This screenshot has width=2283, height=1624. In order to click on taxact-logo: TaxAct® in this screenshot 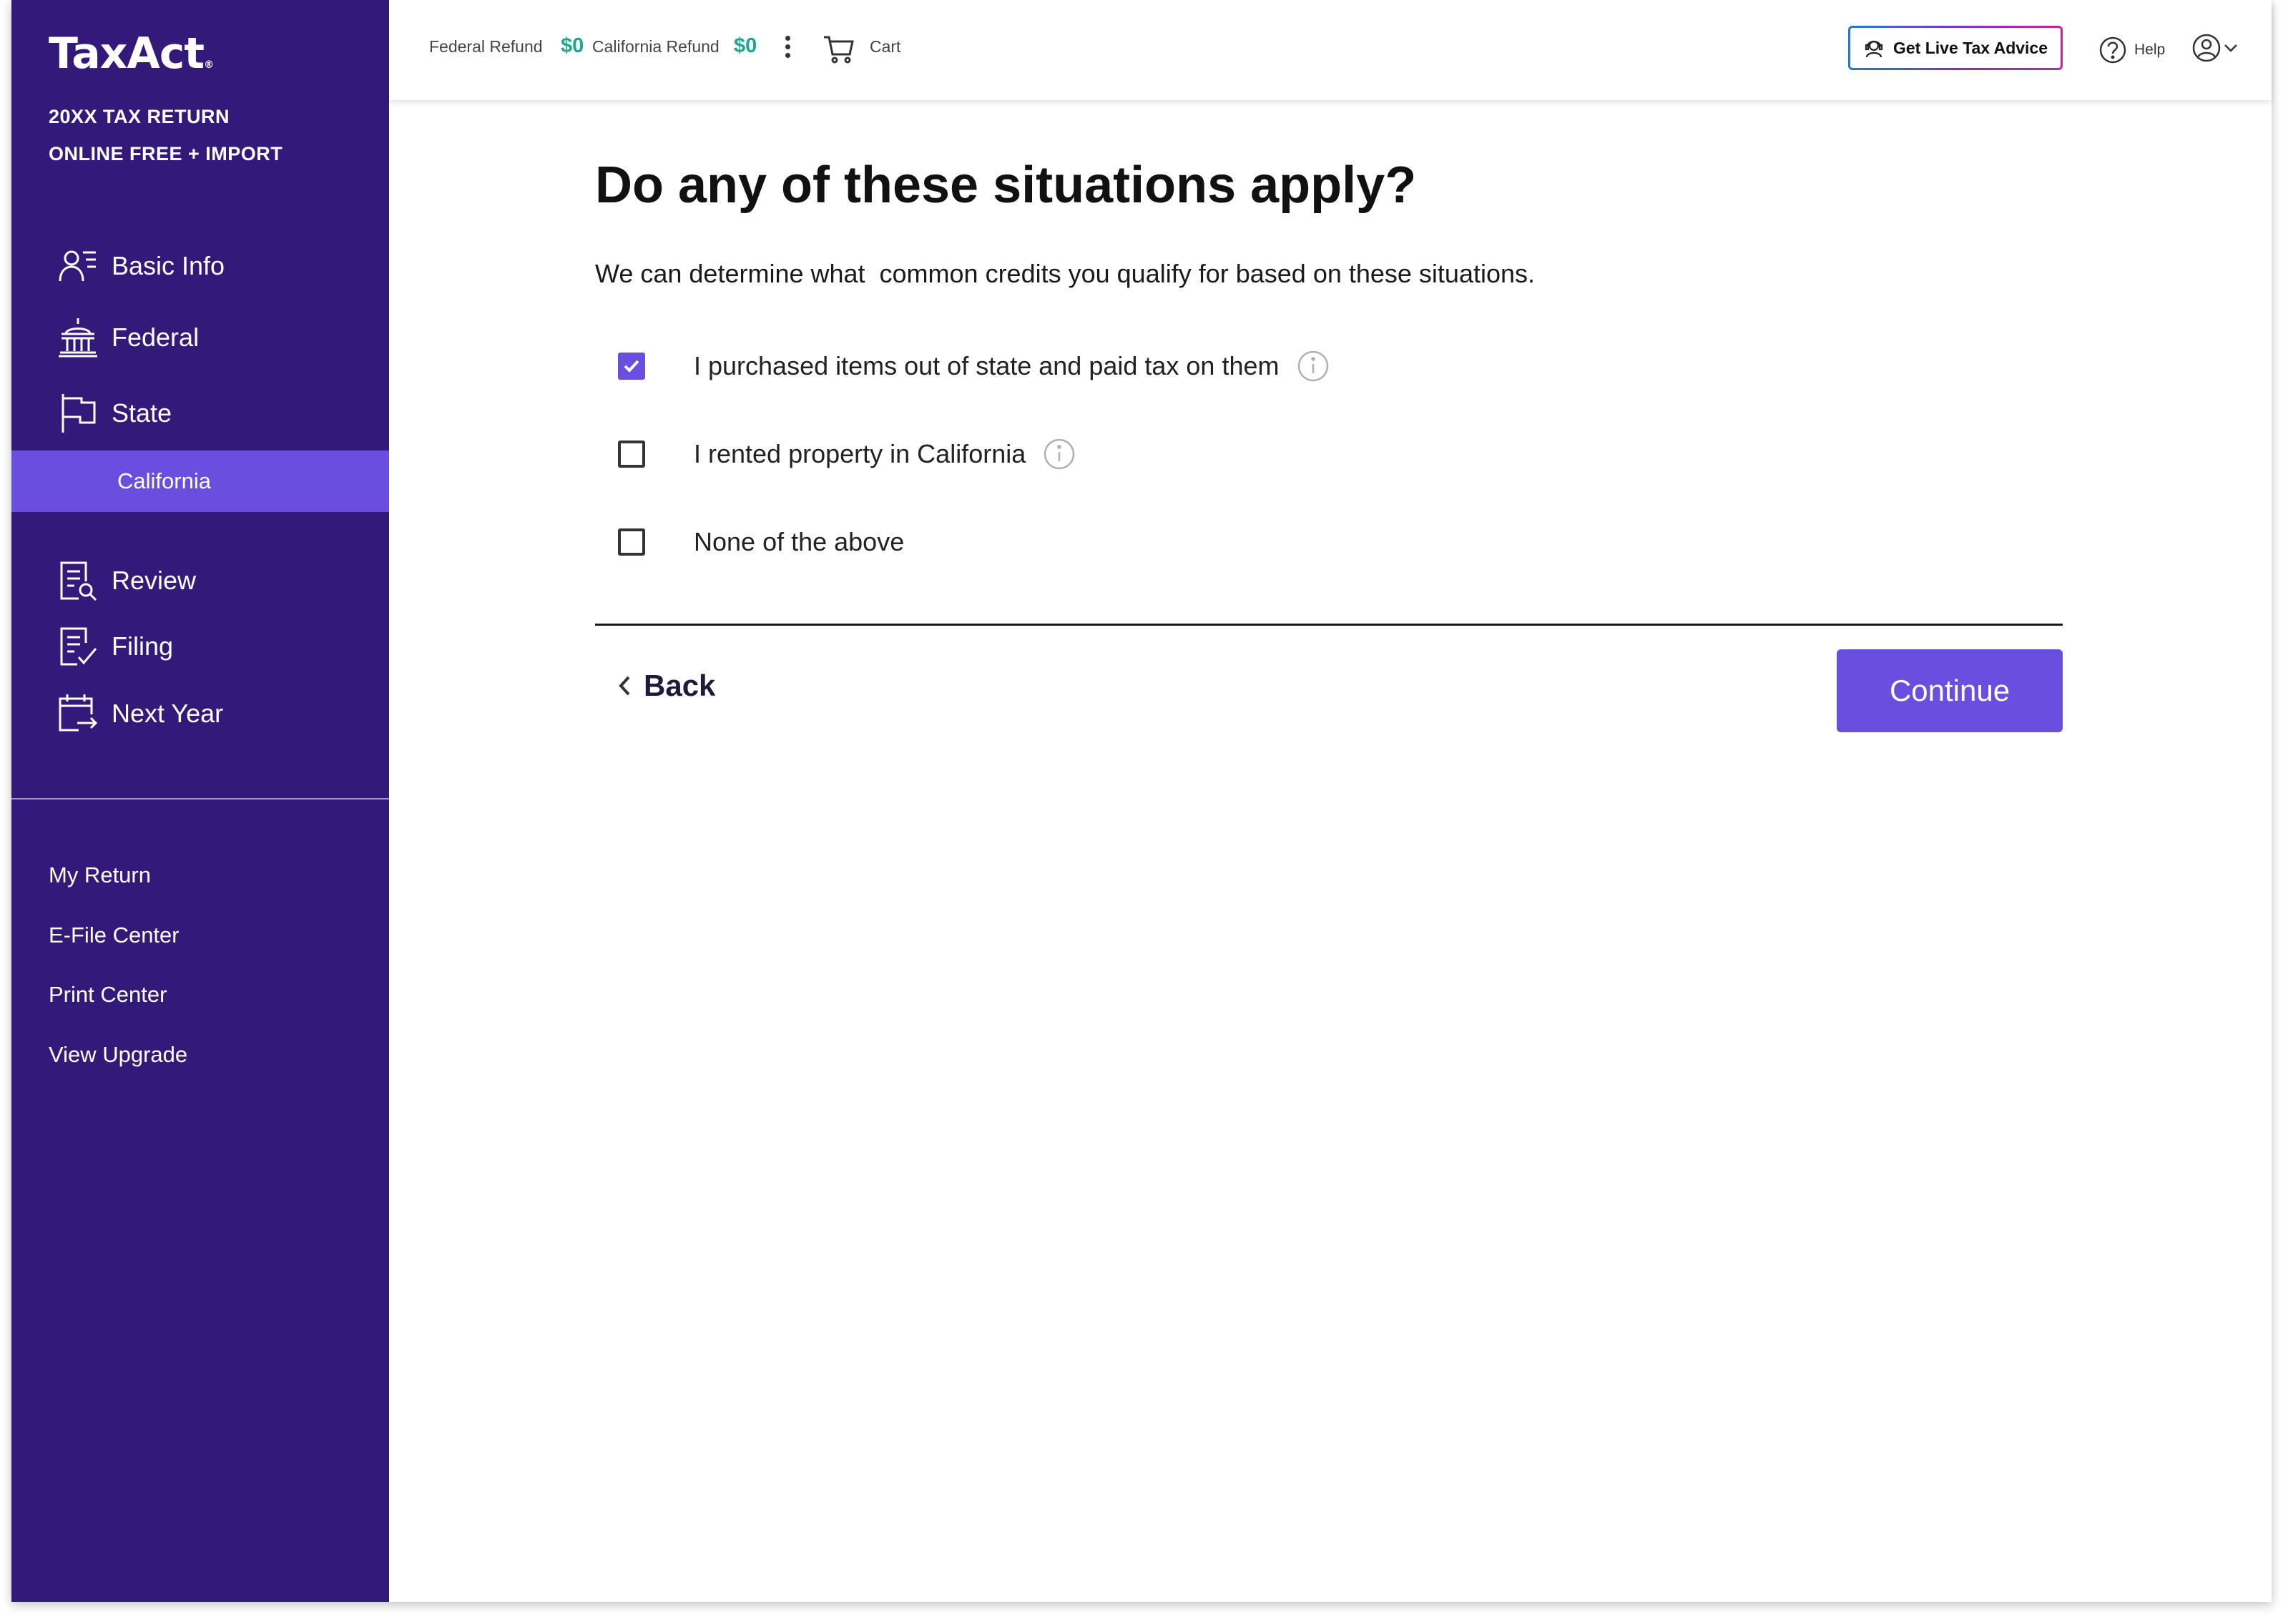, I will do `click(131, 54)`.